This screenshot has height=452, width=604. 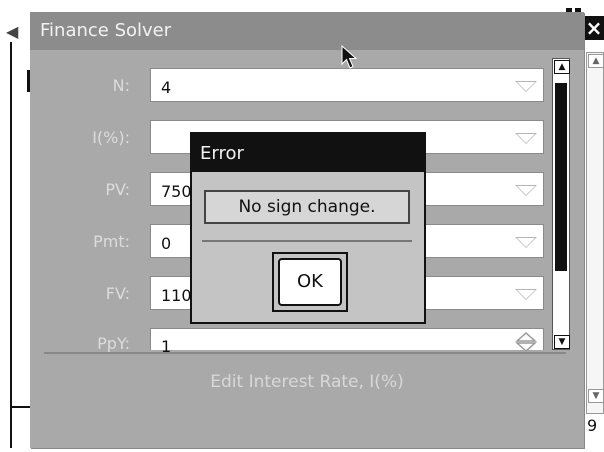 I want to click on n-value: 4, so click(x=166, y=87).